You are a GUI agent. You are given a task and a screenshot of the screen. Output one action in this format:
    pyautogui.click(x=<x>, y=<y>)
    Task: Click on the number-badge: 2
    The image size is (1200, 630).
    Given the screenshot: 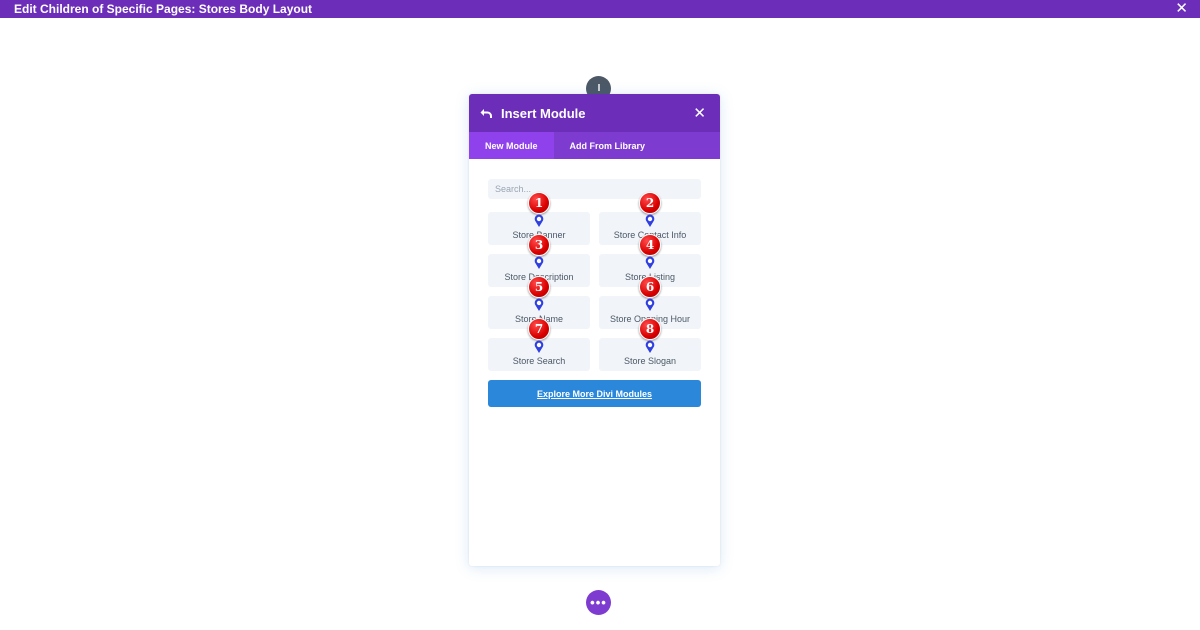 What is the action you would take?
    pyautogui.click(x=650, y=203)
    